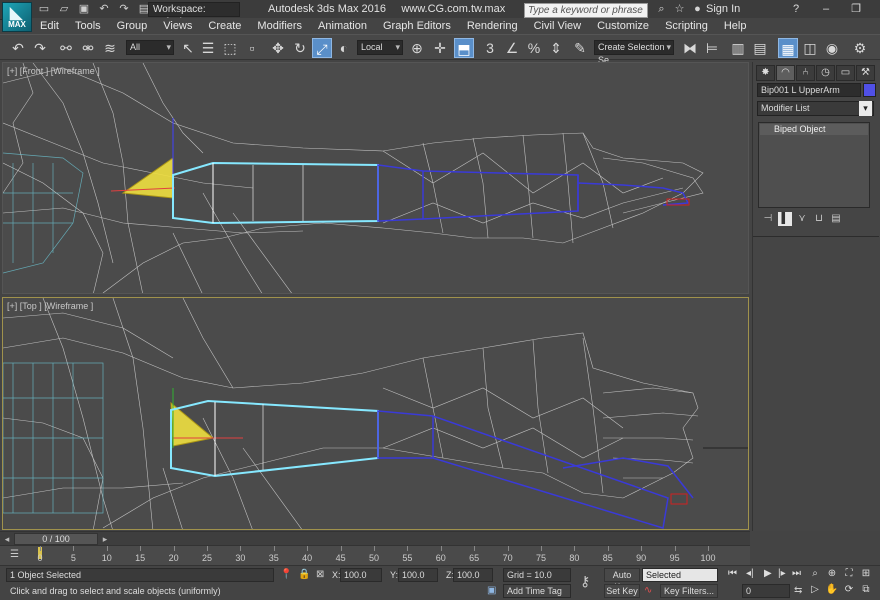 The width and height of the screenshot is (880, 600). I want to click on motion-tab-icon: ◷, so click(825, 73).